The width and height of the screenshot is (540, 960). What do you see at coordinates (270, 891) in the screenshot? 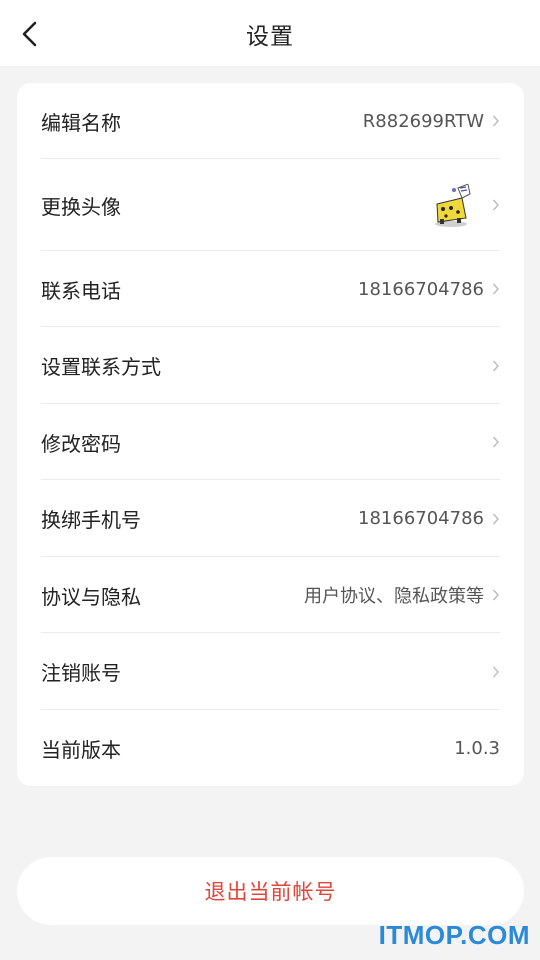
I see `logout-button: 退出当前帐号` at bounding box center [270, 891].